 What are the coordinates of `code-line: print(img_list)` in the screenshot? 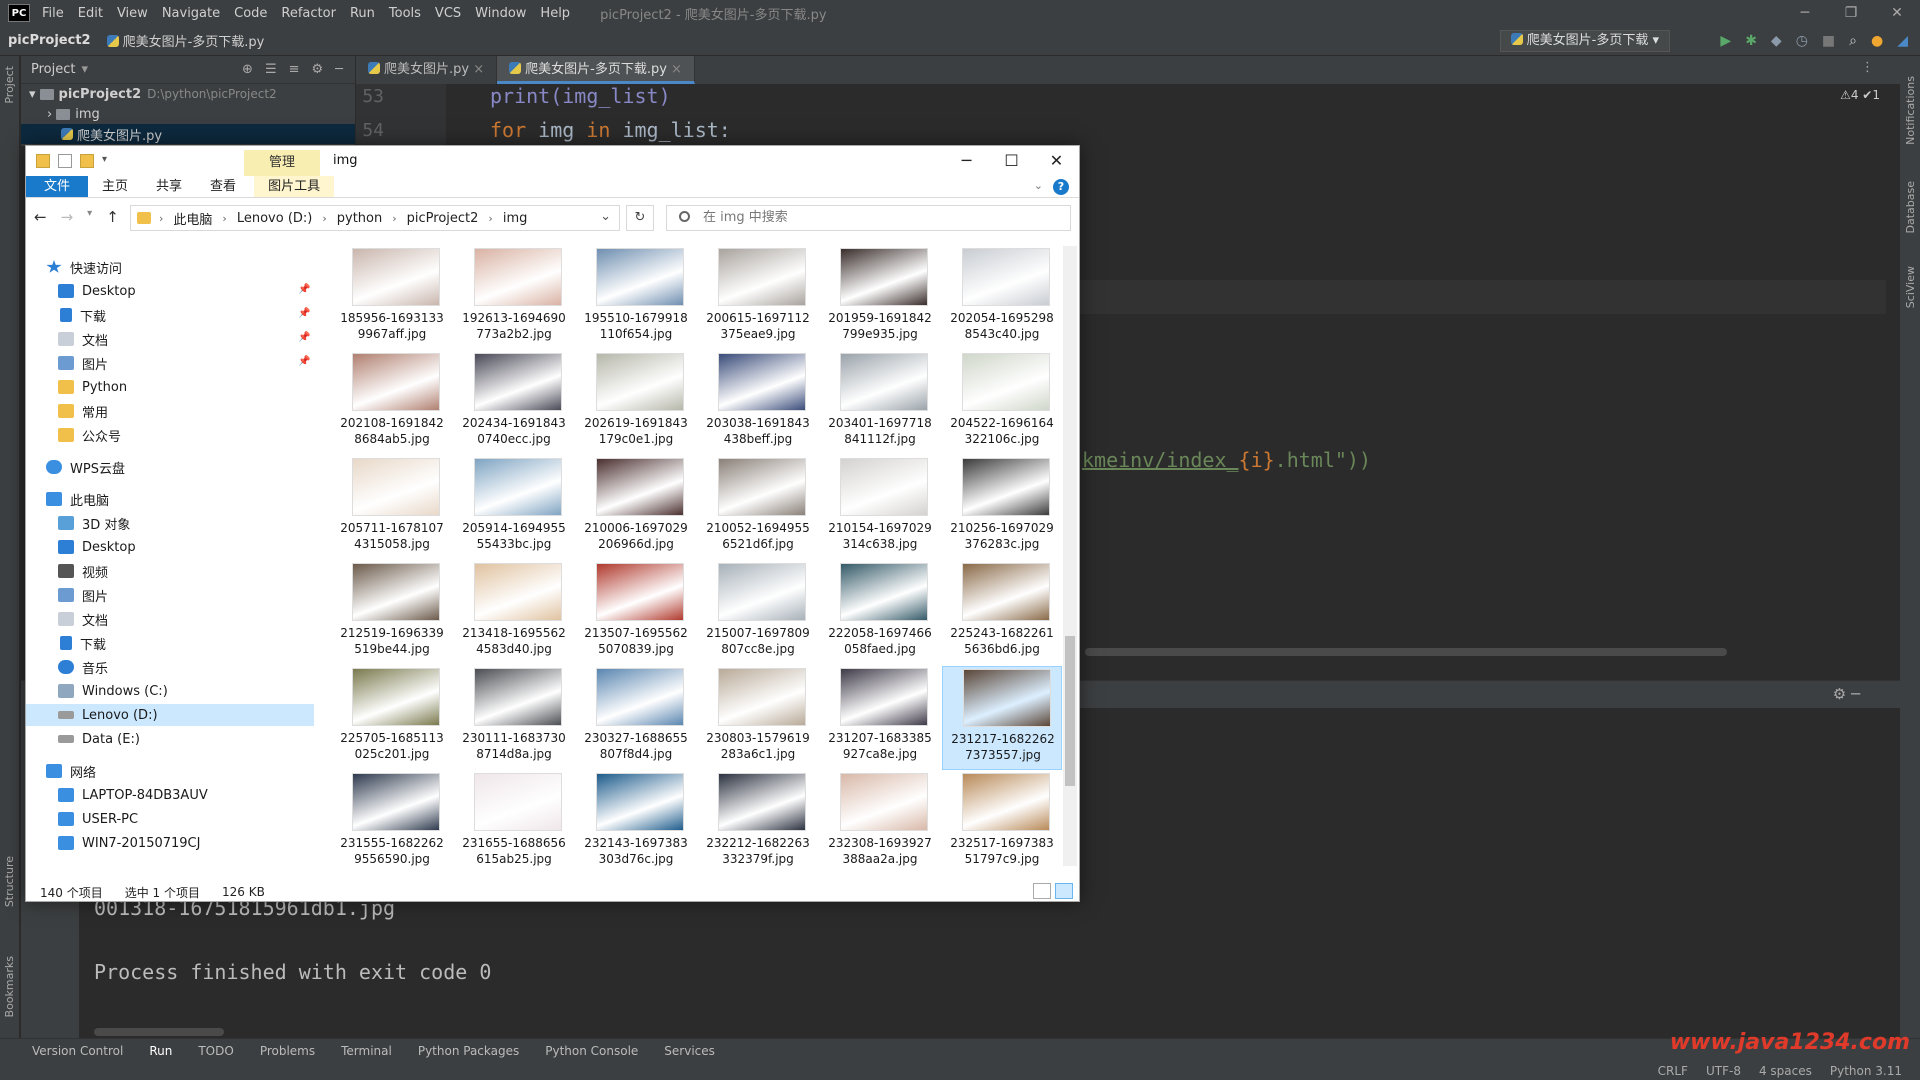 It's located at (580, 96).